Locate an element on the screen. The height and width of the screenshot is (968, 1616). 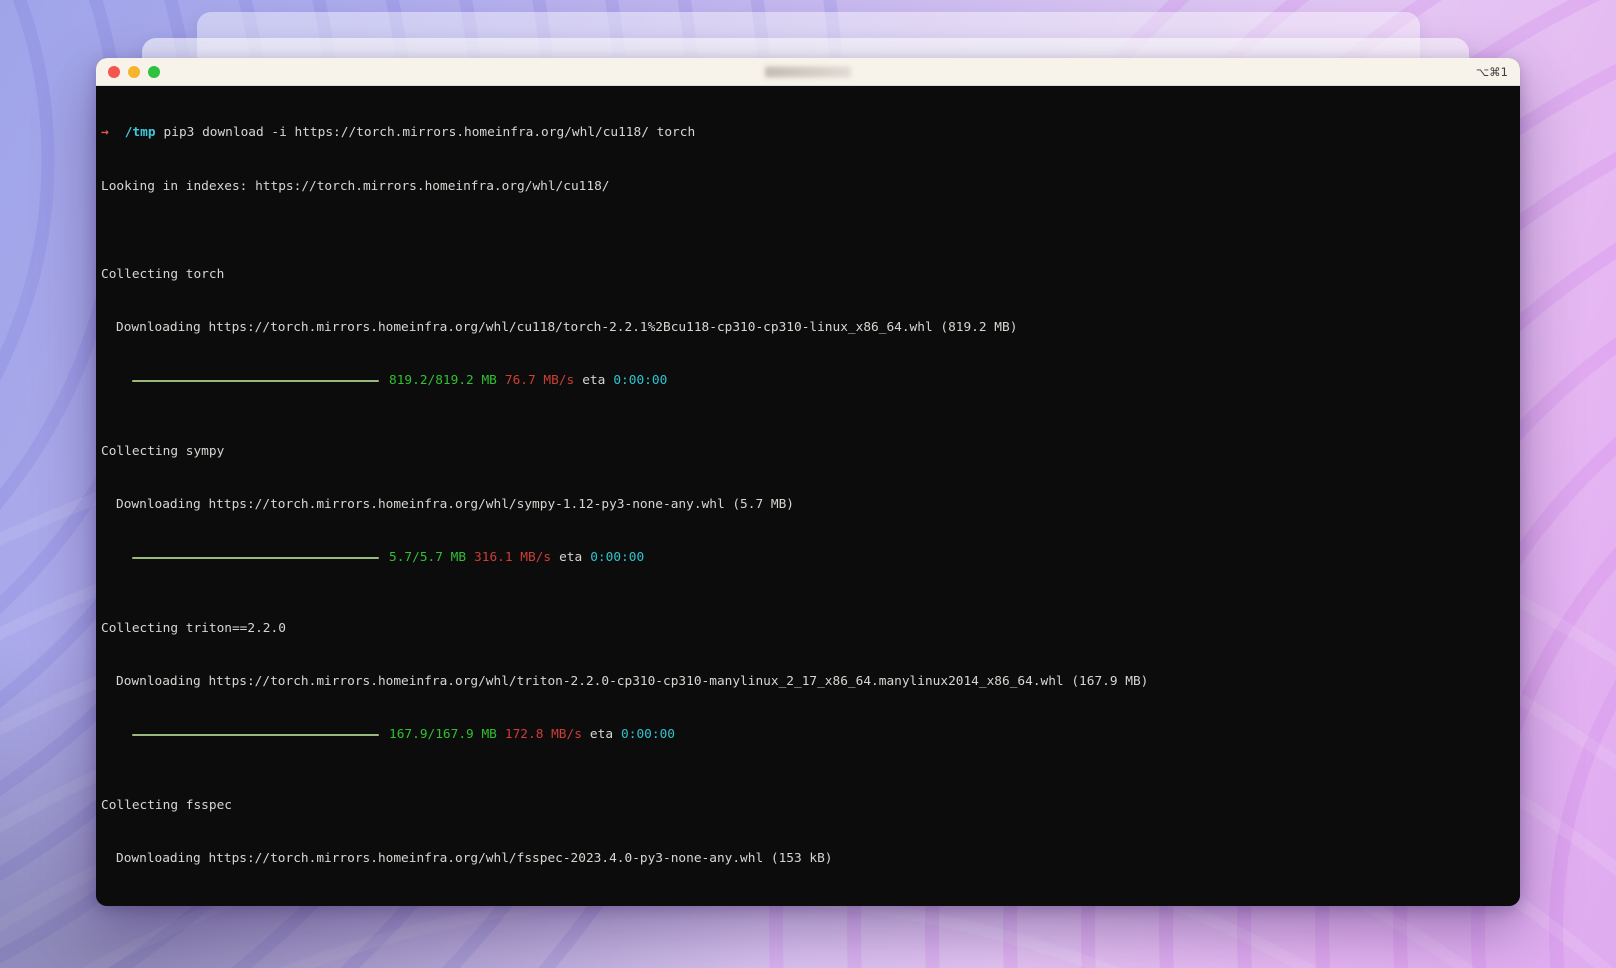
progress-speed: 201.6 MB/s is located at coordinates (543, 904).